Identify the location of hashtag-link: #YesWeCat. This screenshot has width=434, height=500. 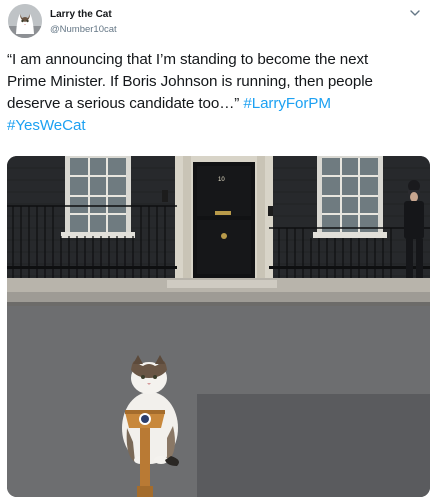
(46, 125).